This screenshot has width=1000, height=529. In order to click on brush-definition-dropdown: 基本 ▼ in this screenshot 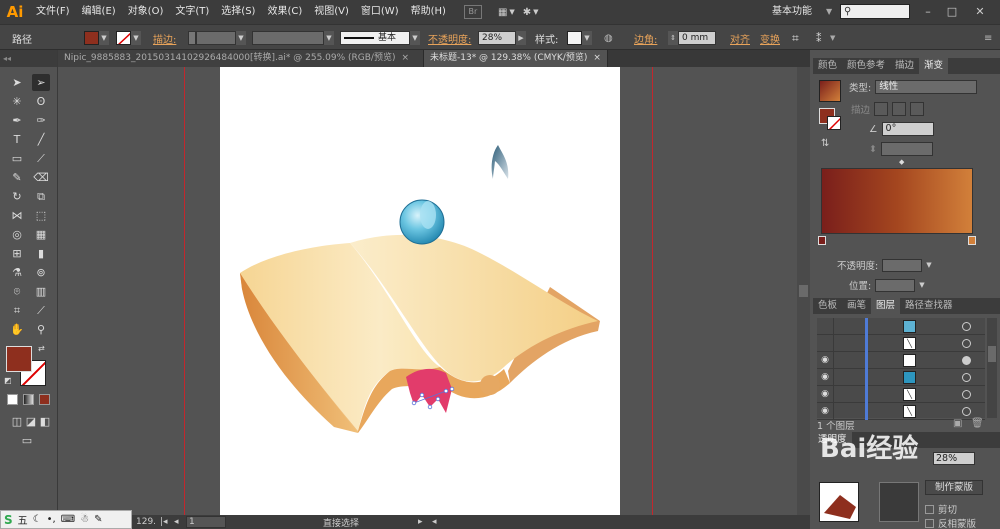, I will do `click(380, 38)`.